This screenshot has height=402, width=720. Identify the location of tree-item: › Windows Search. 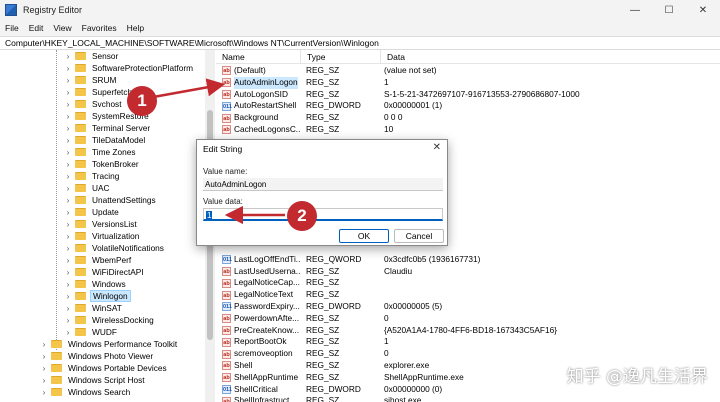
(86, 392).